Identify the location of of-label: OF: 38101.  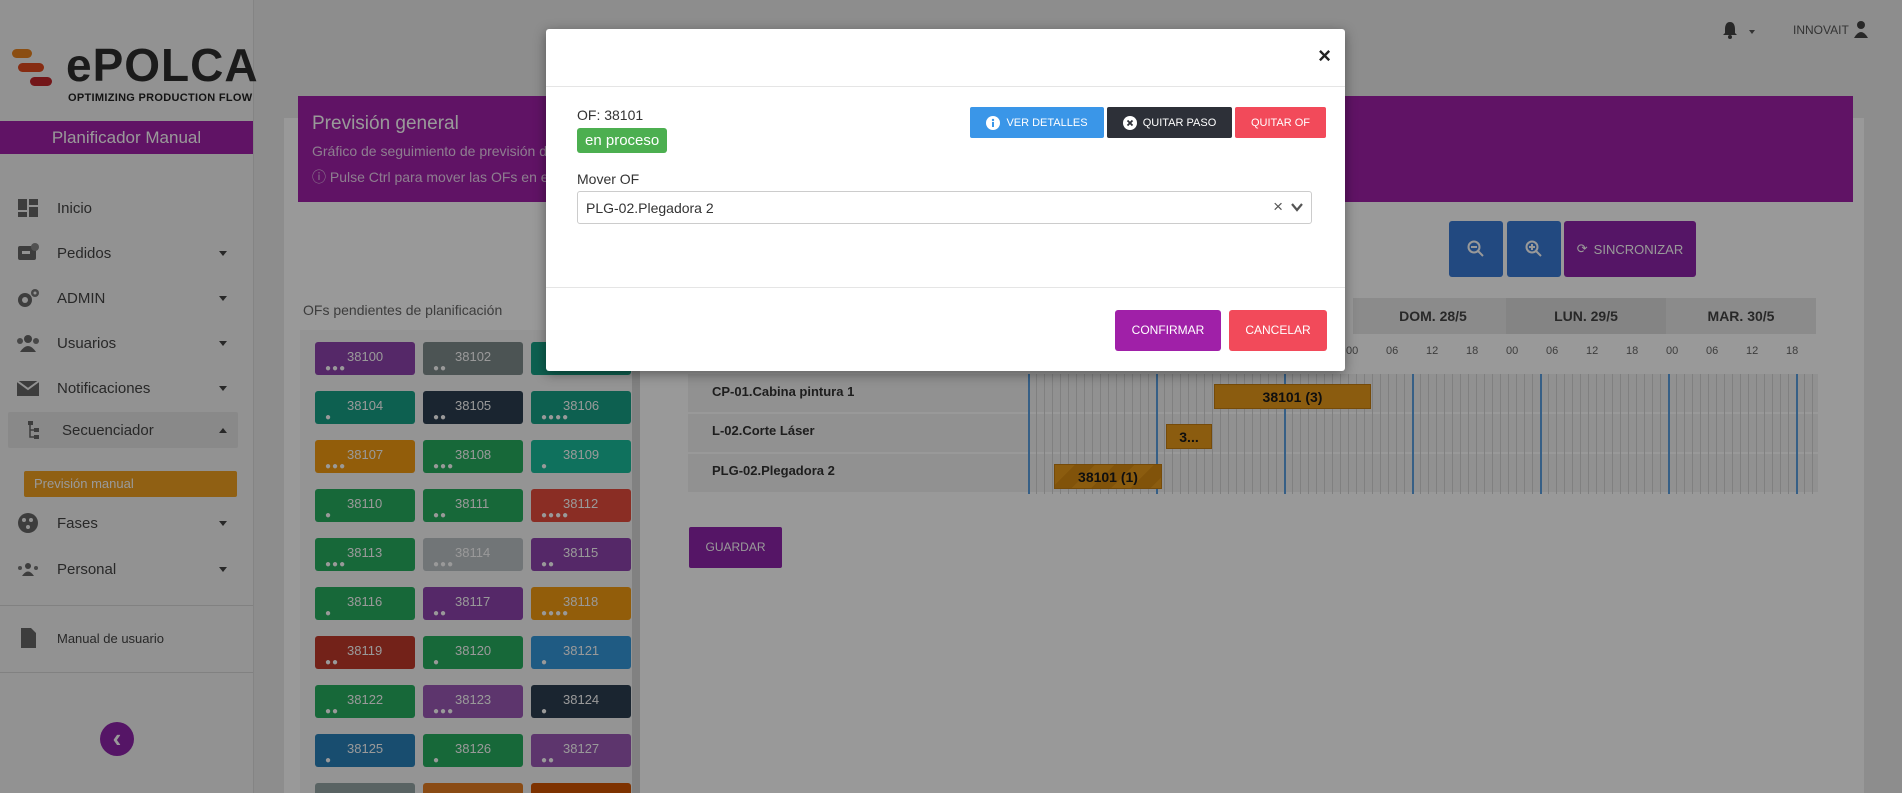
(610, 115).